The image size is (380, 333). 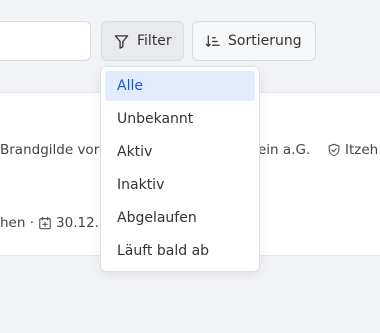 I want to click on filter-option-abgelaufen: Abgelaufen, so click(x=180, y=218).